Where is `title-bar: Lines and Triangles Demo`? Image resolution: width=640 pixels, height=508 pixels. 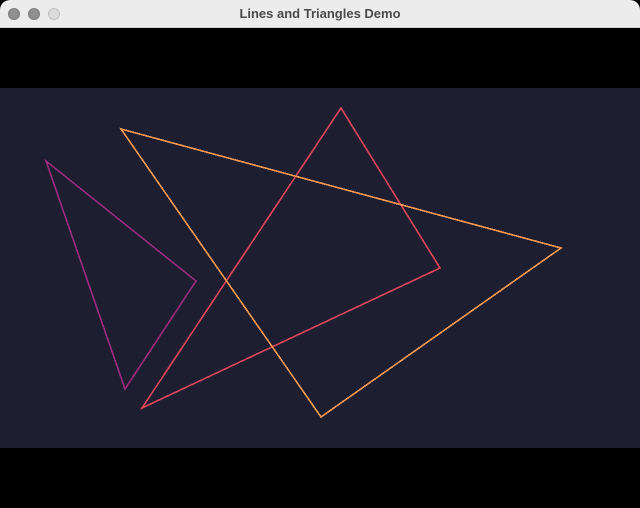 title-bar: Lines and Triangles Demo is located at coordinates (320, 14).